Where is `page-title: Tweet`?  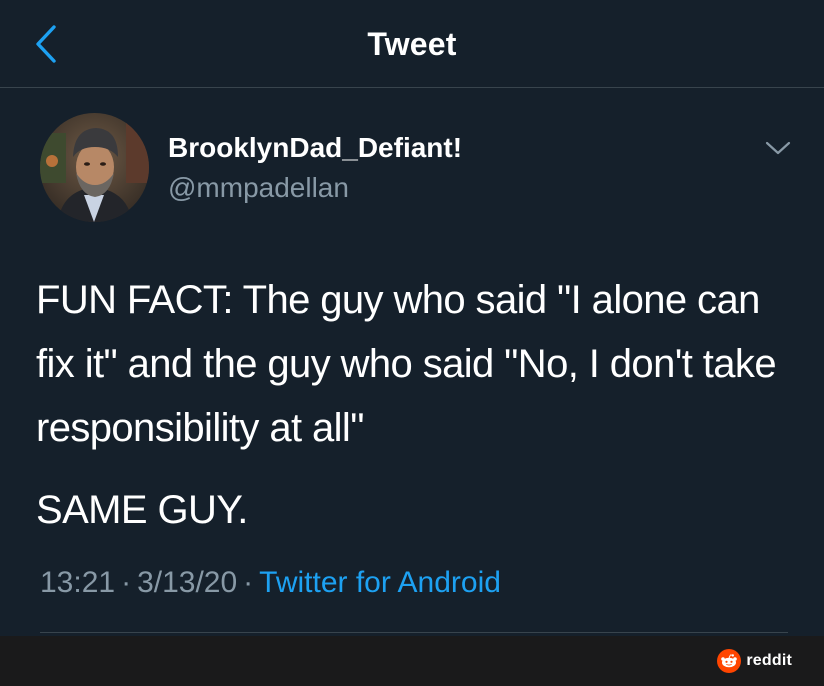
page-title: Tweet is located at coordinates (412, 44).